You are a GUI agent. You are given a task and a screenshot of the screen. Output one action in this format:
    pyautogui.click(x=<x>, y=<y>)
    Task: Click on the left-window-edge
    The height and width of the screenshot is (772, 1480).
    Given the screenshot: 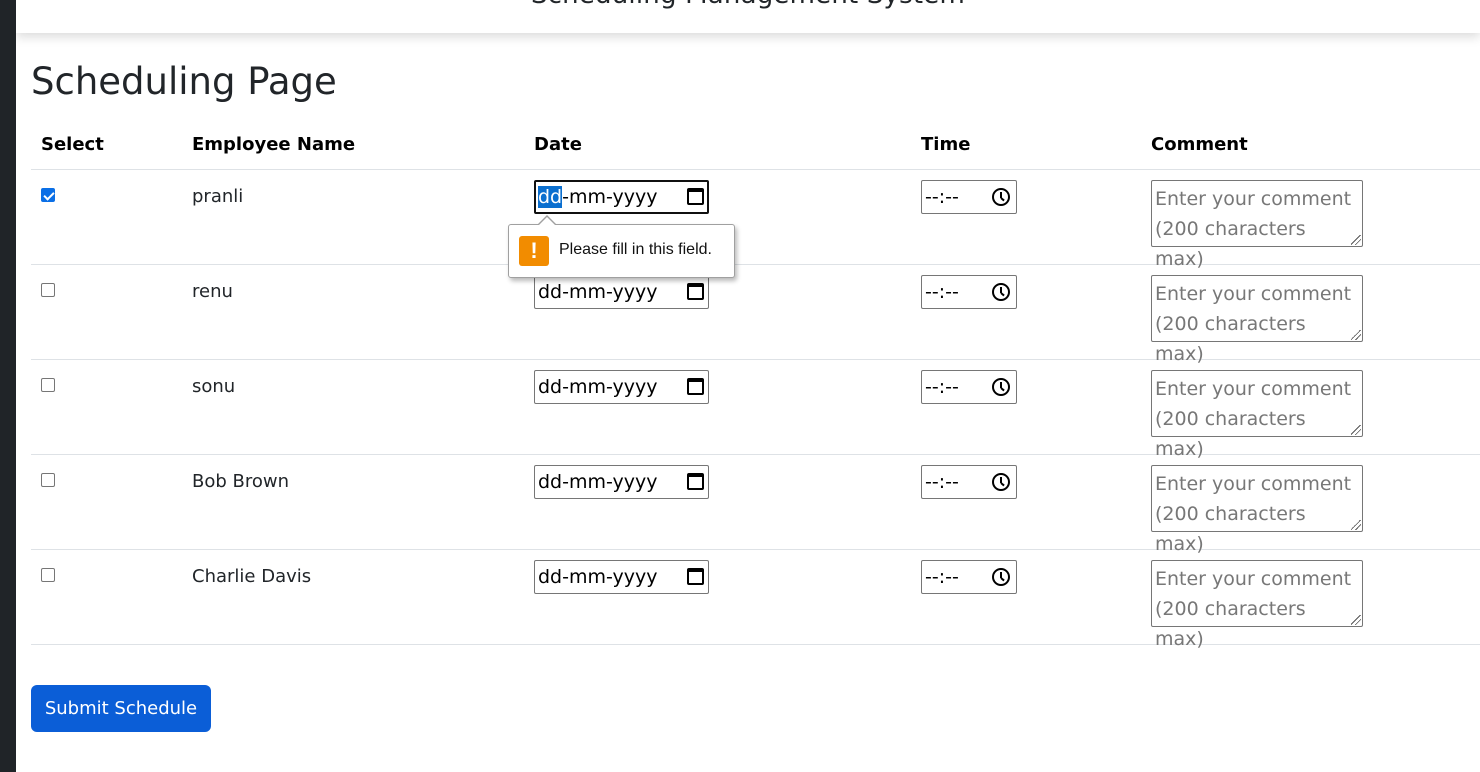 What is the action you would take?
    pyautogui.click(x=8, y=386)
    